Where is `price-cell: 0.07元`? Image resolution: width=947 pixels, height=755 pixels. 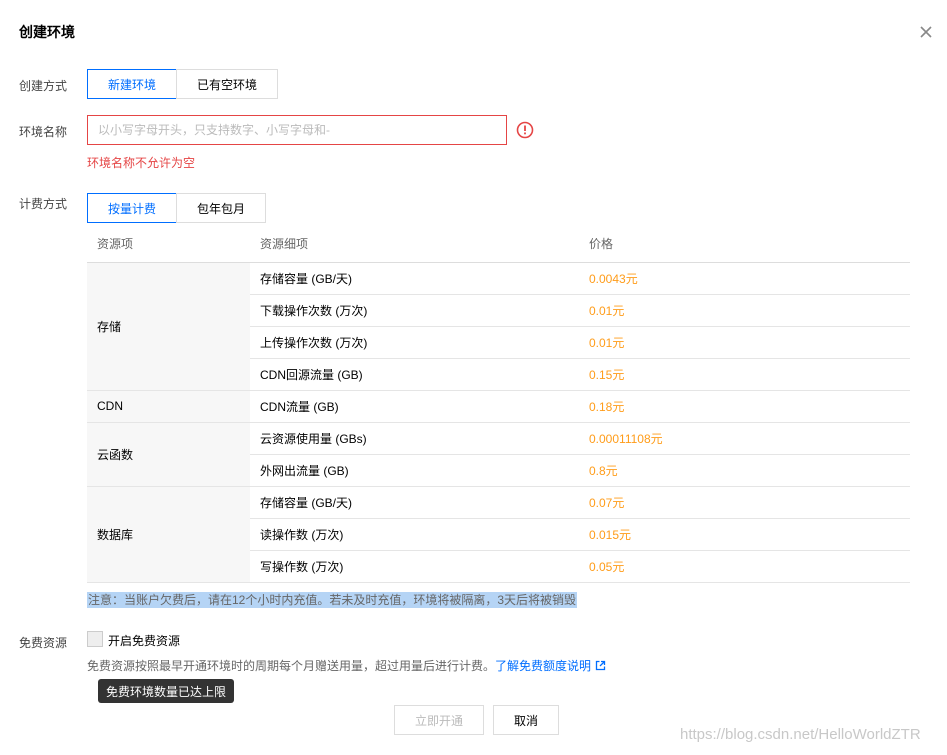
price-cell: 0.07元 is located at coordinates (744, 502).